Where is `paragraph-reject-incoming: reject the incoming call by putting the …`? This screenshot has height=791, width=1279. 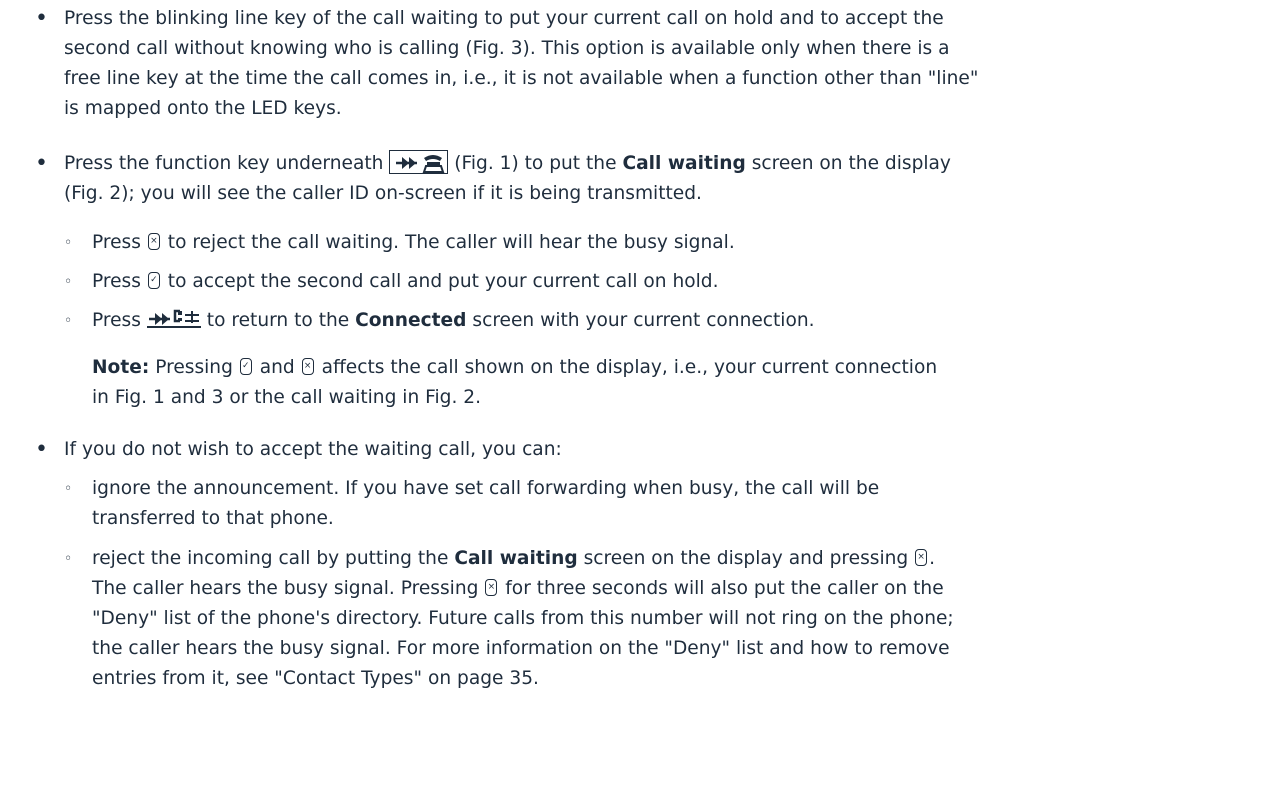
paragraph-reject-incoming: reject the incoming call by putting the … is located at coordinates (523, 619).